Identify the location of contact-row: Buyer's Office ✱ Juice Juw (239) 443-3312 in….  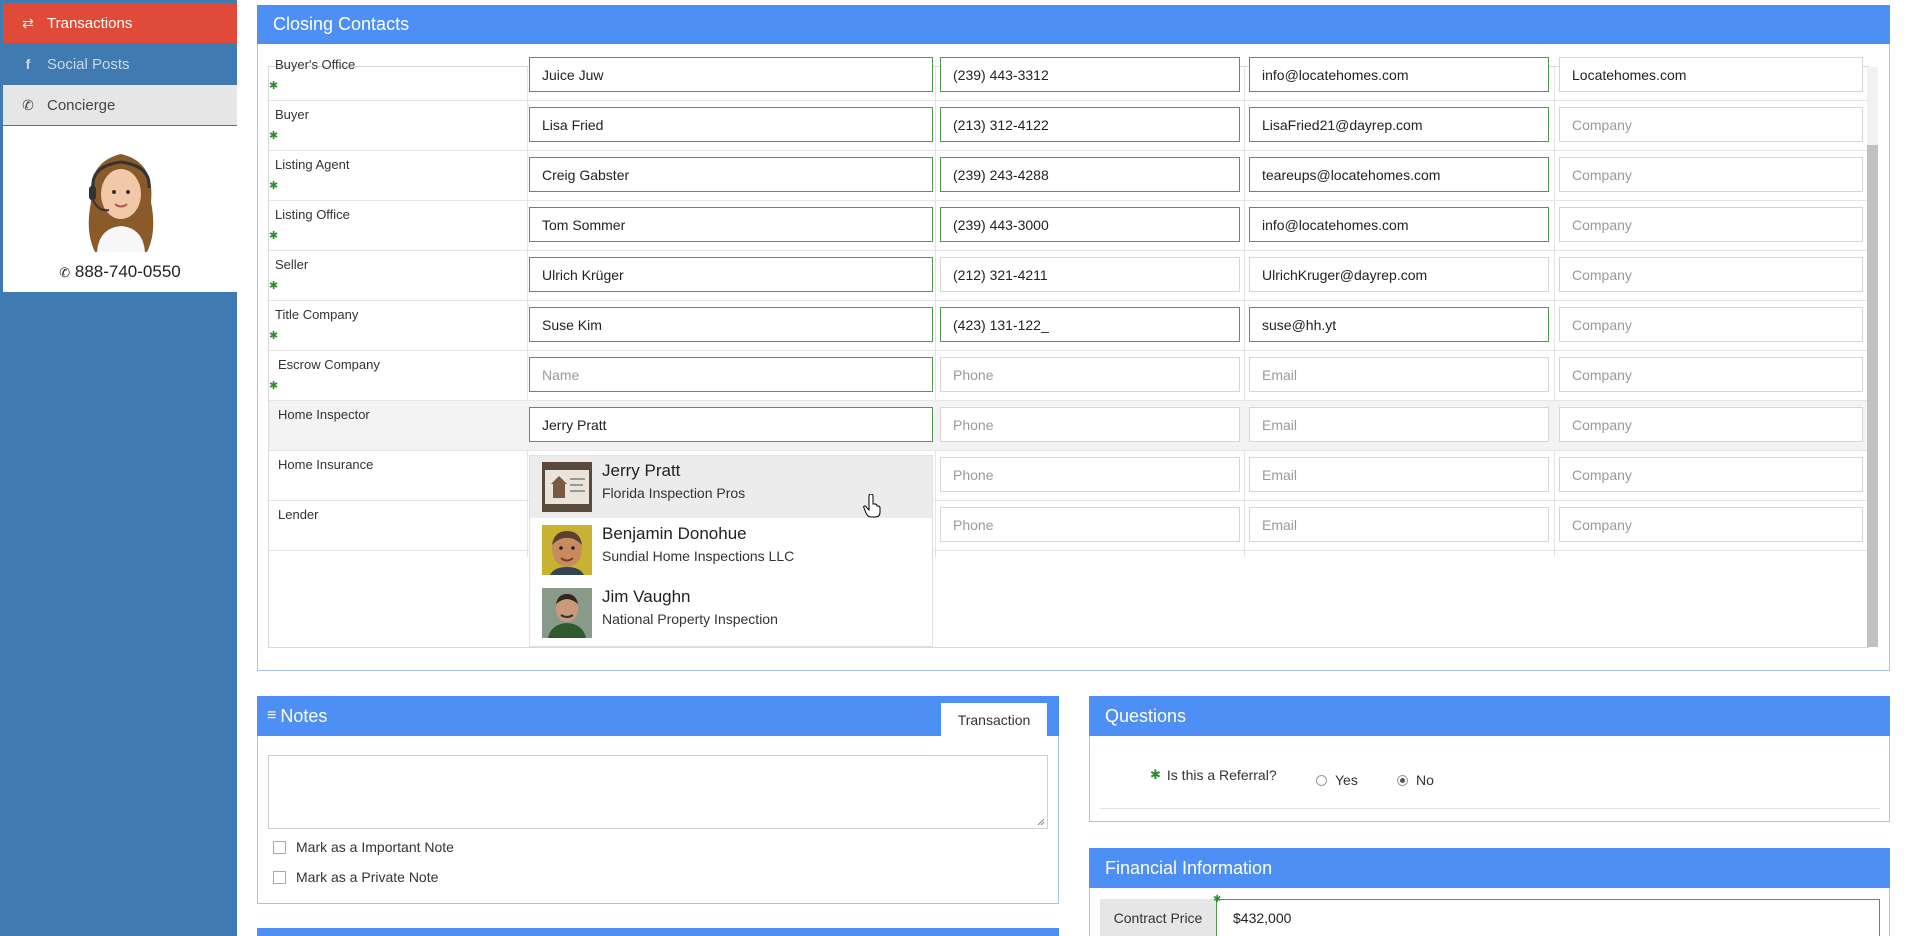
(1069, 76).